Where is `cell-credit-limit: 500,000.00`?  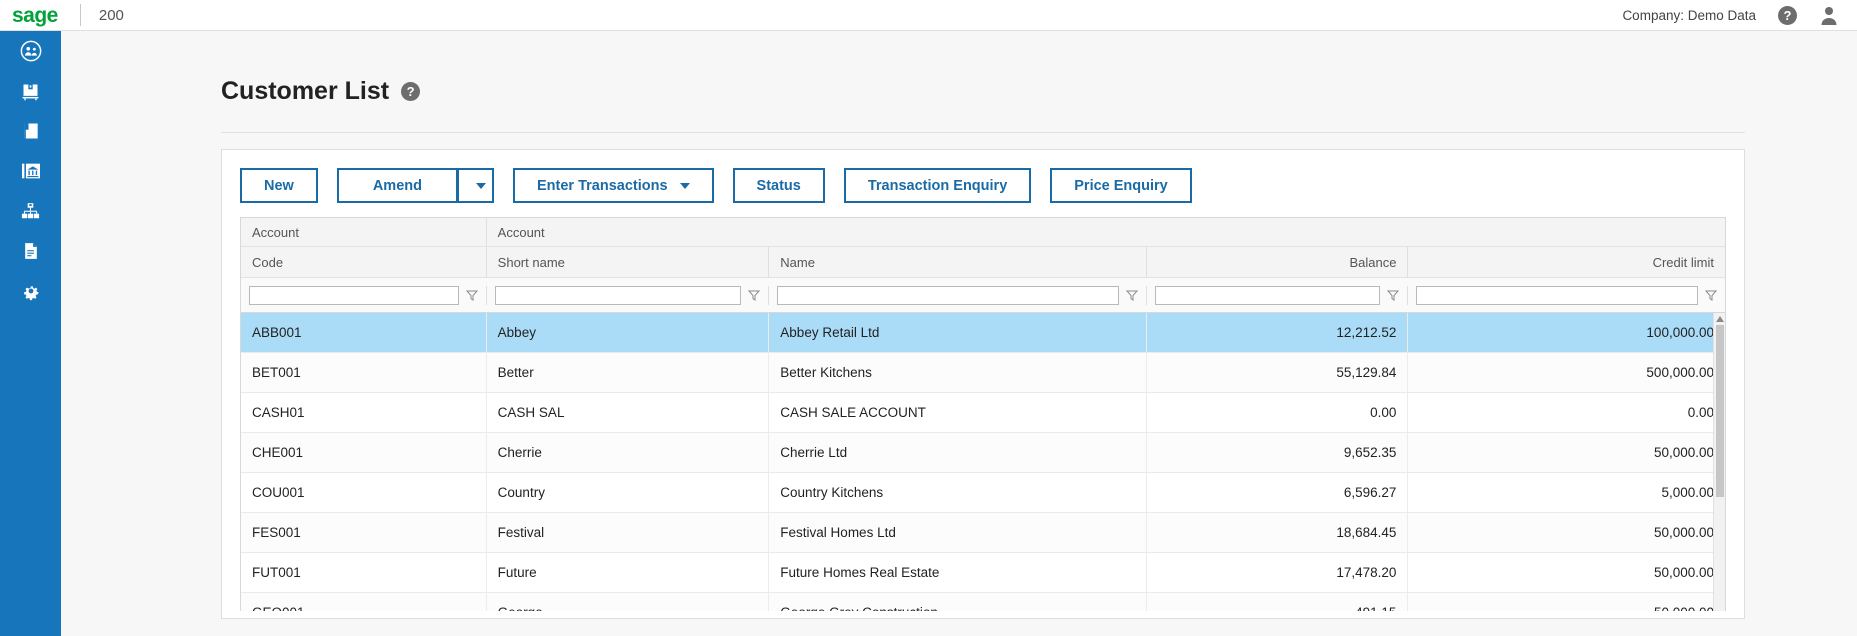
cell-credit-limit: 500,000.00 is located at coordinates (1566, 372).